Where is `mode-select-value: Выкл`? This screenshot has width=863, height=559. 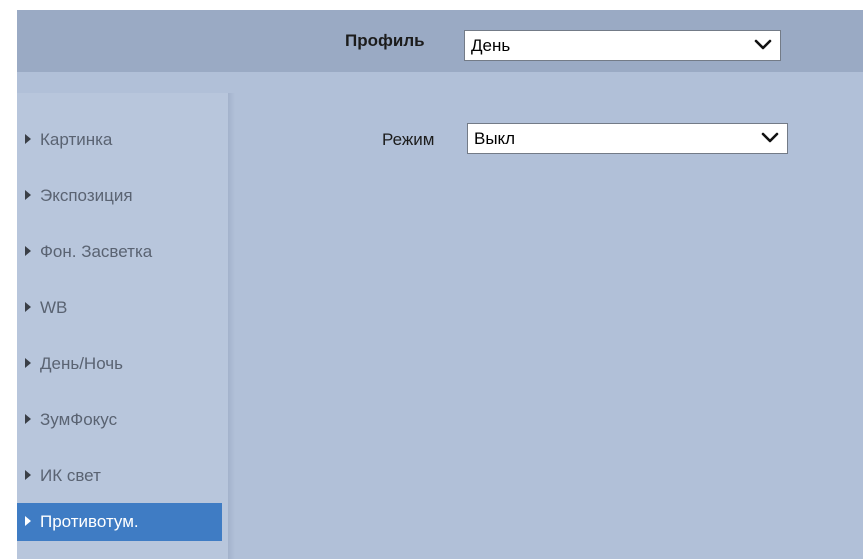
mode-select-value: Выкл is located at coordinates (495, 138).